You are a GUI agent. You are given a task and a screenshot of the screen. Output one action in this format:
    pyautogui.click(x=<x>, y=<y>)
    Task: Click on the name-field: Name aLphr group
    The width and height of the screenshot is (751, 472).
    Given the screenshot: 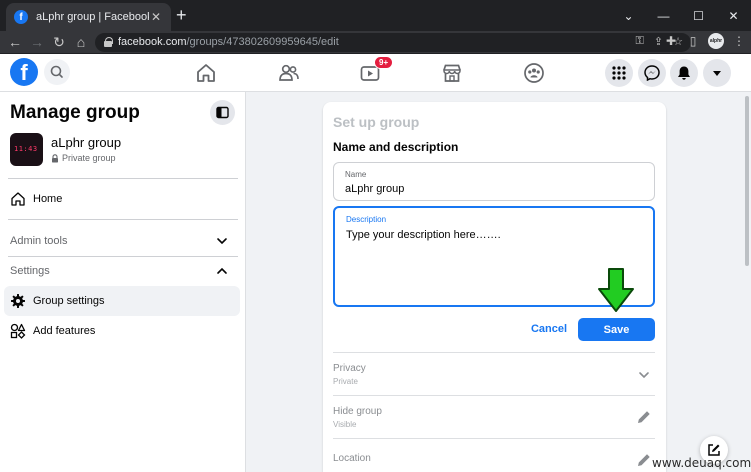 What is the action you would take?
    pyautogui.click(x=494, y=181)
    